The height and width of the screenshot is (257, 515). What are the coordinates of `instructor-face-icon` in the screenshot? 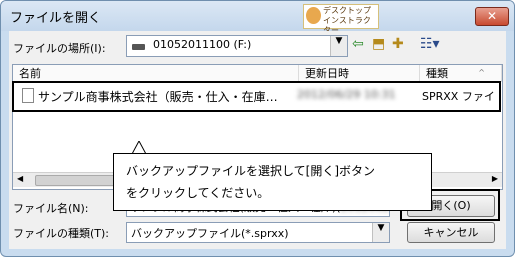 It's located at (313, 15).